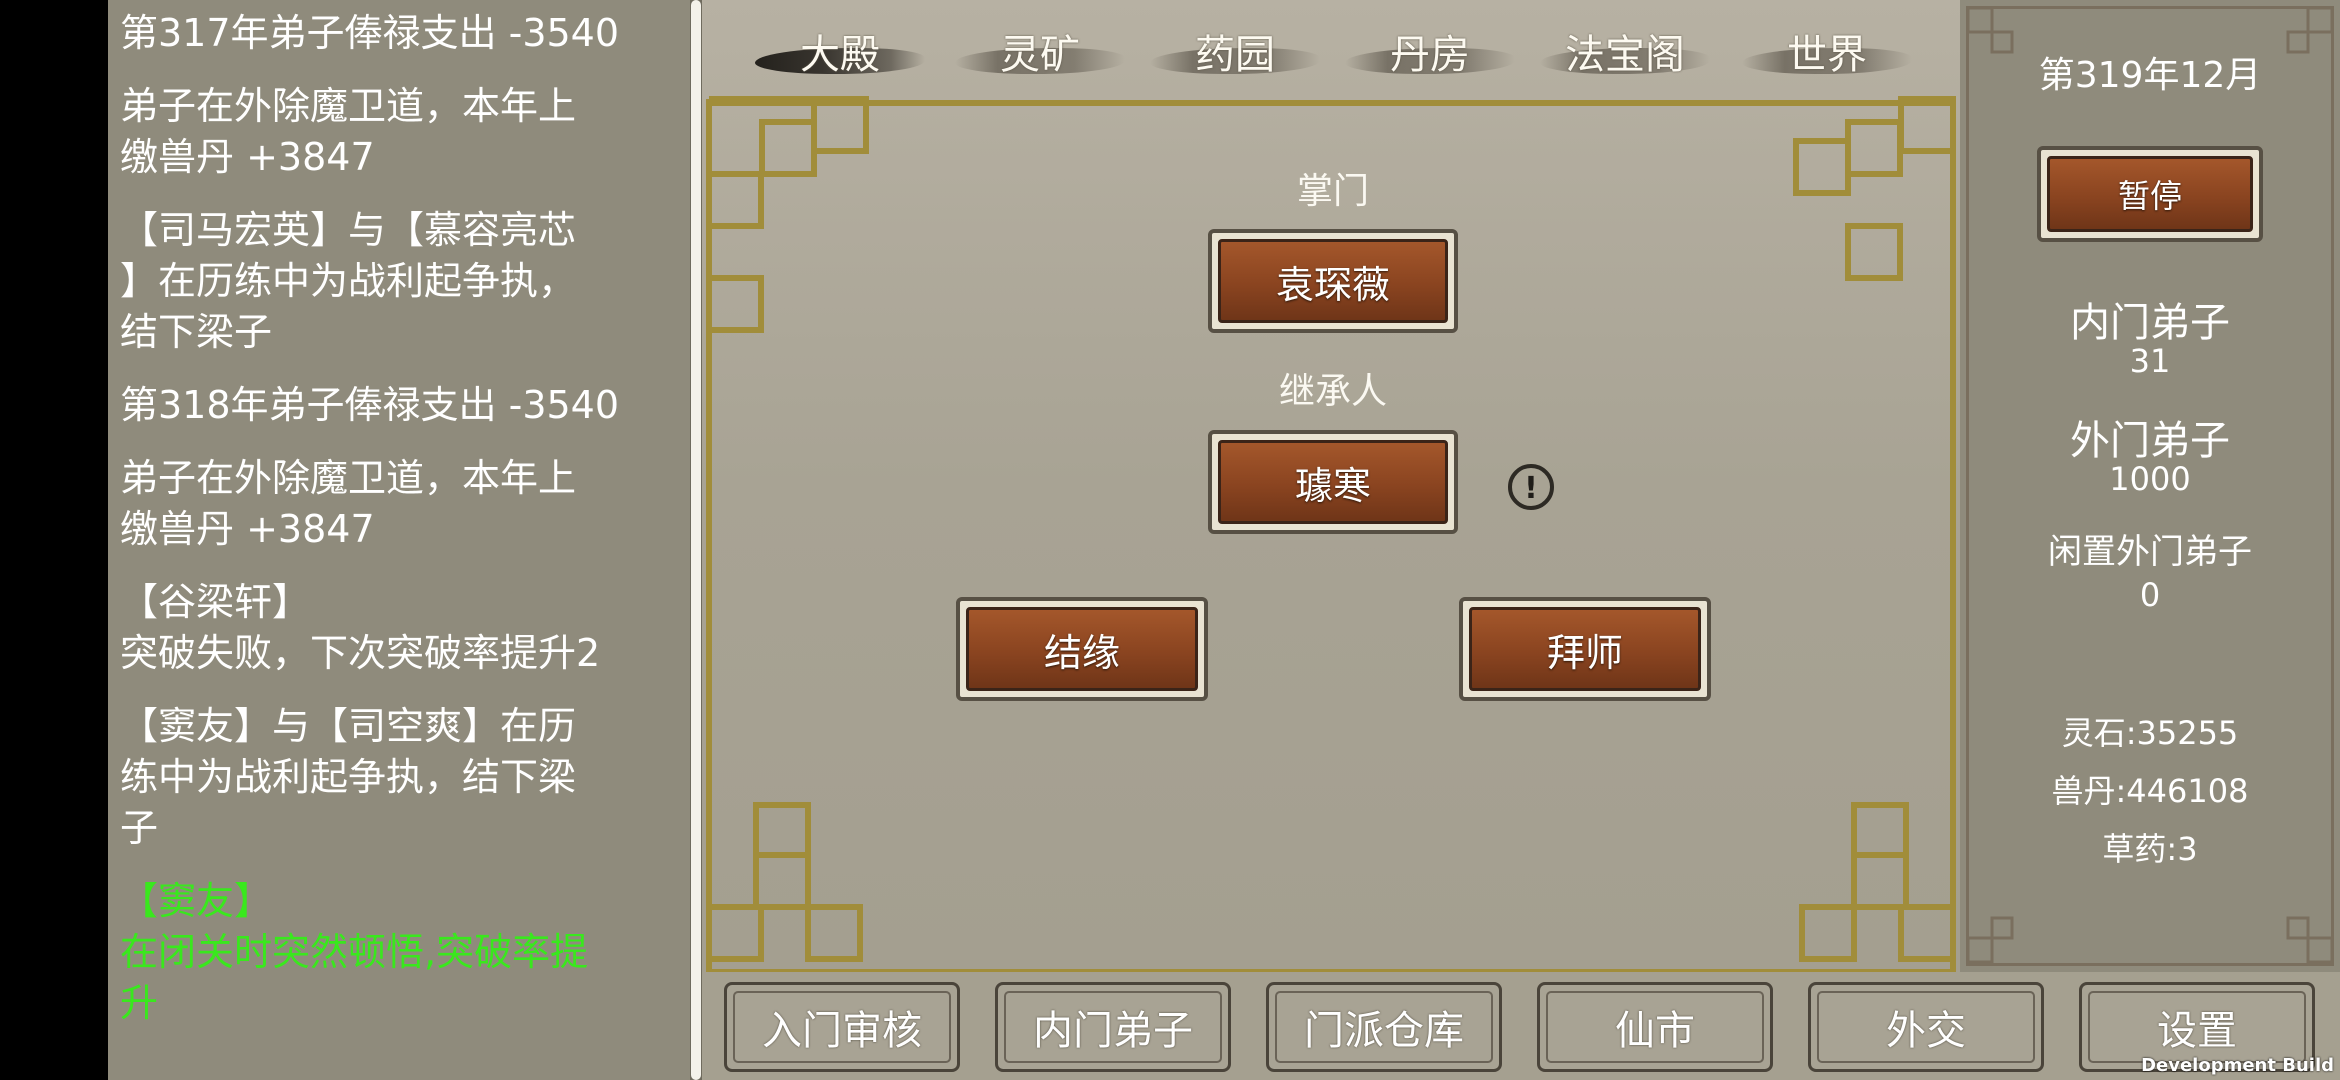 The image size is (2340, 1080). Describe the element at coordinates (1333, 281) in the screenshot. I see `leader-name-button: 袁琛薇` at that location.